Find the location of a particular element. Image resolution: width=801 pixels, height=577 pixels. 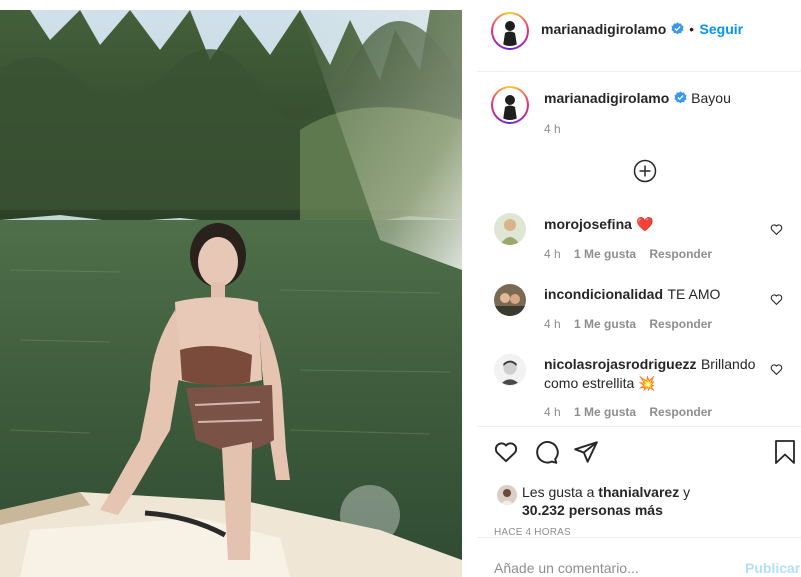

follow-button: Seguir is located at coordinates (722, 29).